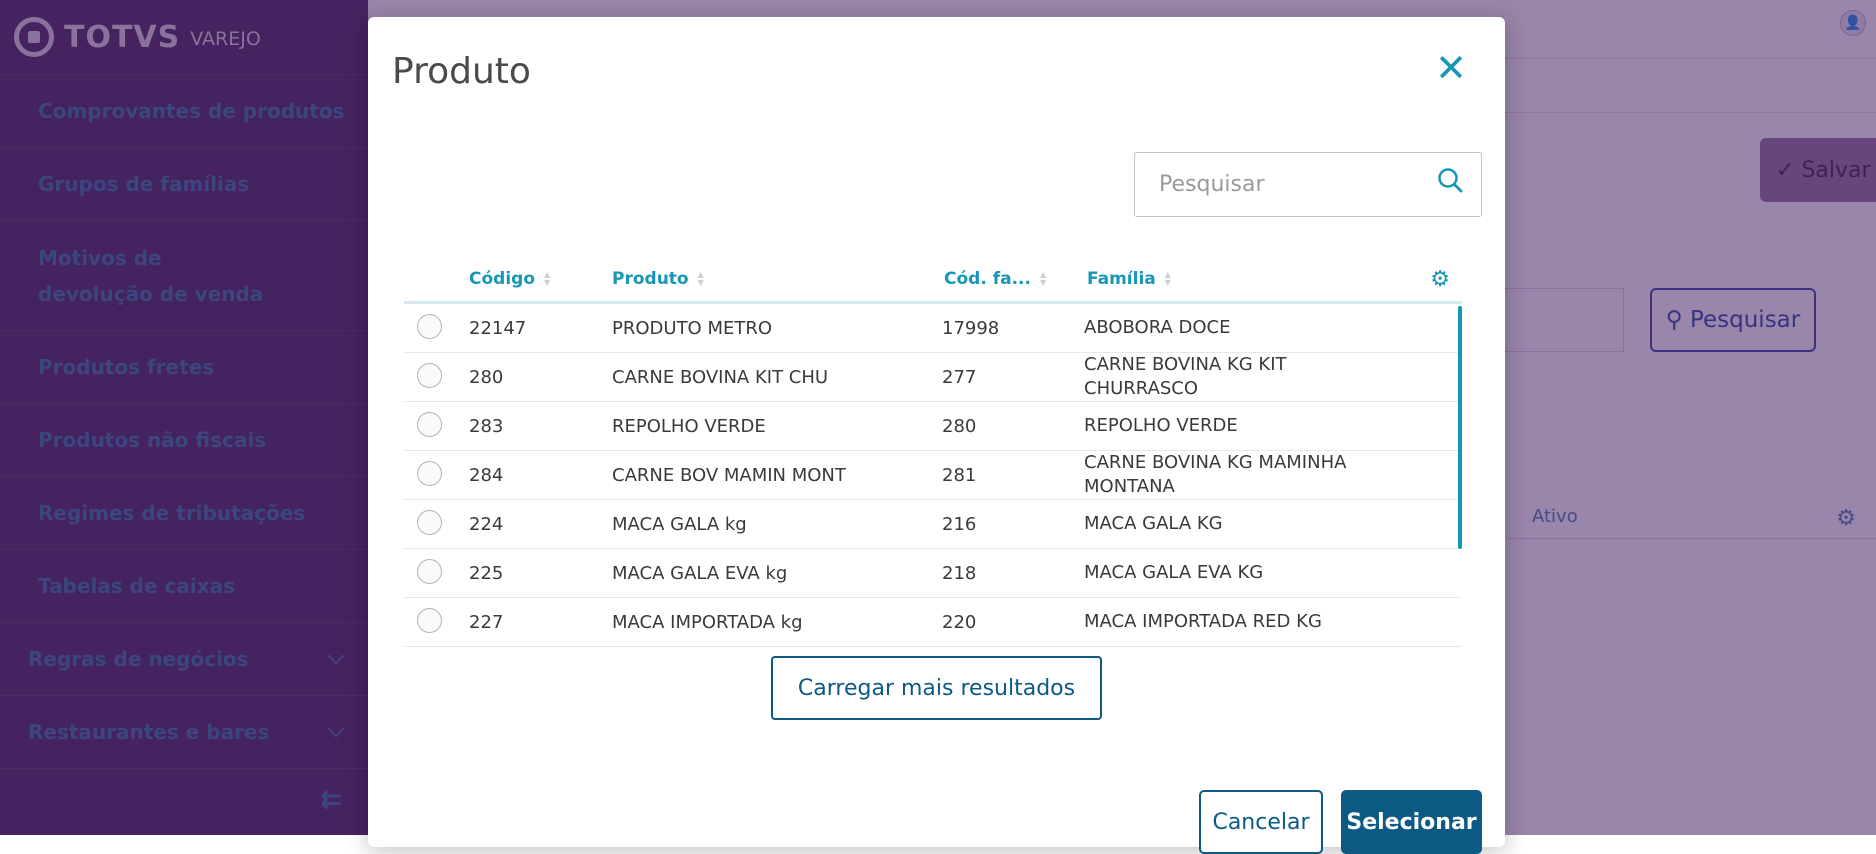 The width and height of the screenshot is (1876, 854). Describe the element at coordinates (971, 328) in the screenshot. I see `cell-cod-familia: 17998` at that location.